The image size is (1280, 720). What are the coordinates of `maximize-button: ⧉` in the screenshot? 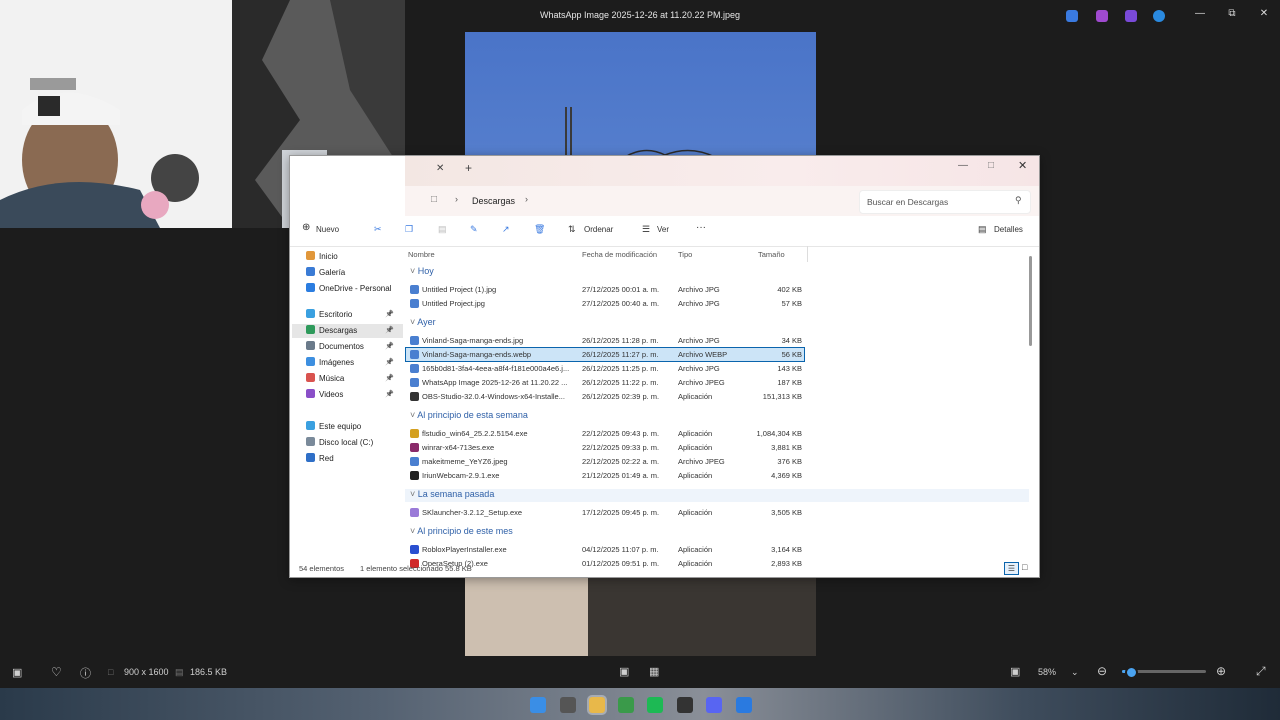 It's located at (1232, 13).